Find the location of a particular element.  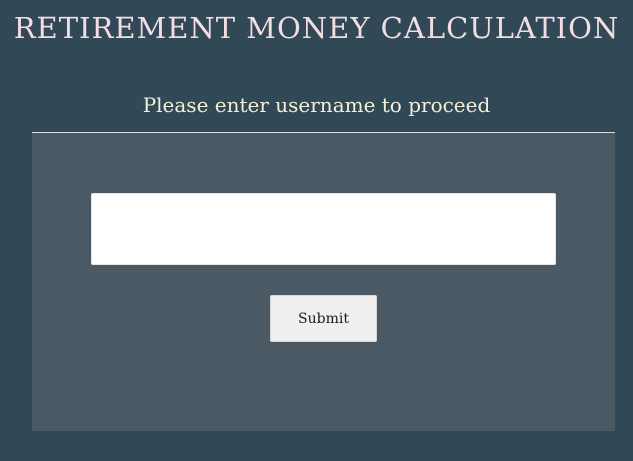

submit-button: Submit is located at coordinates (323, 318).